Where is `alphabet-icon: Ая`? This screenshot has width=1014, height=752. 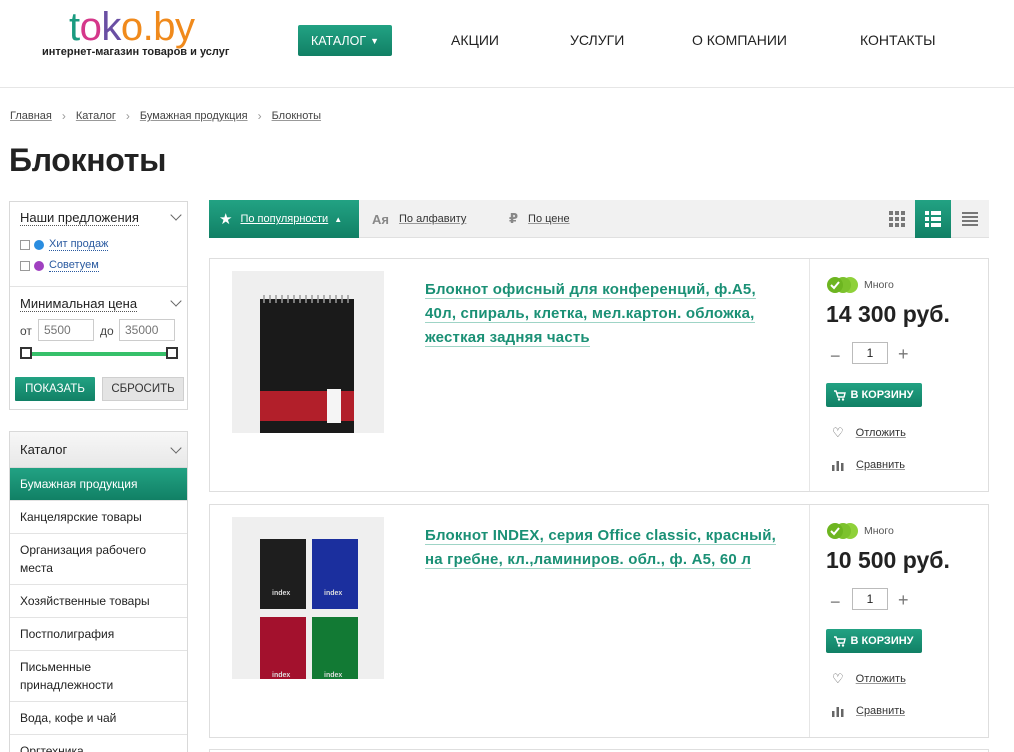
alphabet-icon: Ая is located at coordinates (380, 219).